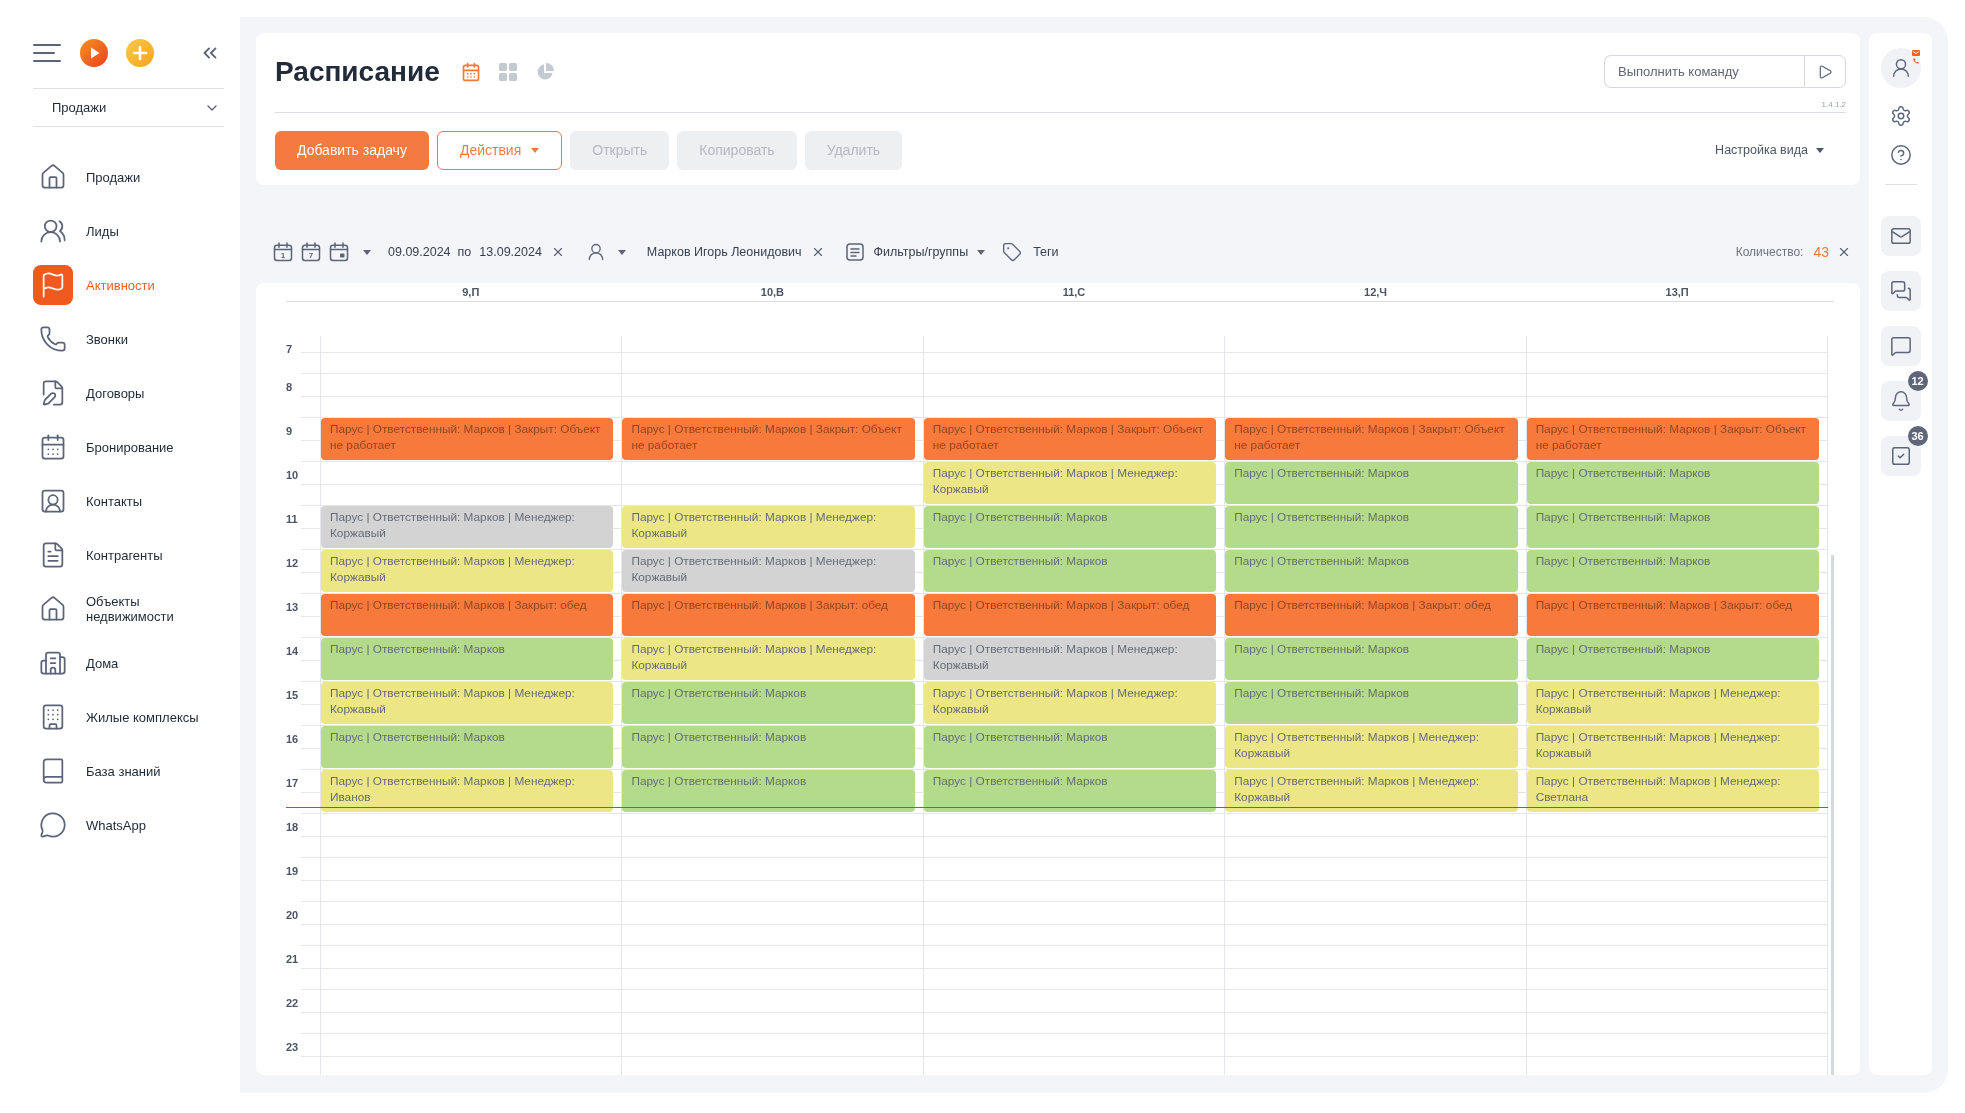  I want to click on phone-icon, so click(53, 339).